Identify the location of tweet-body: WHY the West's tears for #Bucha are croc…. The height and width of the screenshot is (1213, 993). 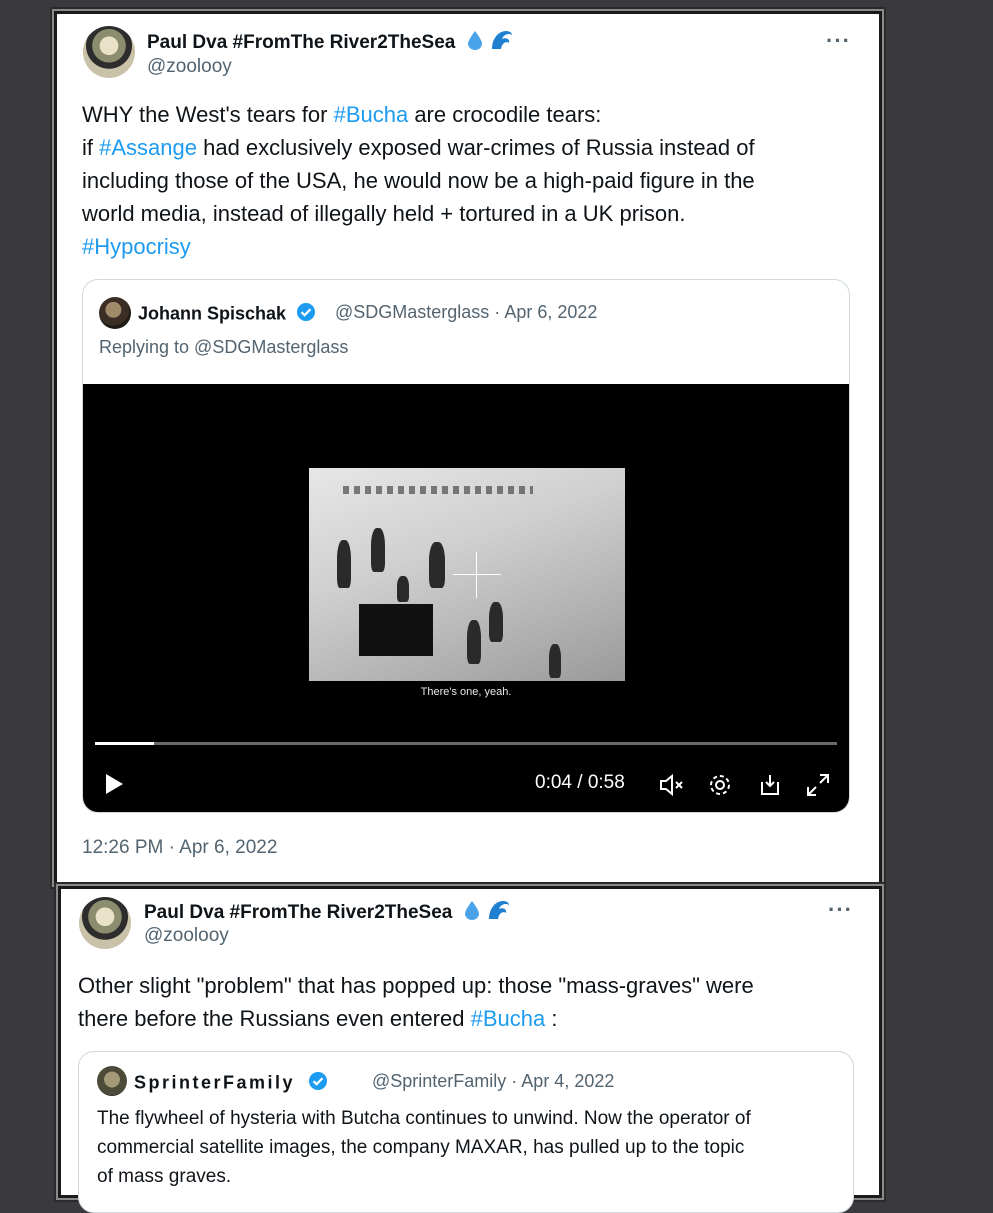
(472, 180).